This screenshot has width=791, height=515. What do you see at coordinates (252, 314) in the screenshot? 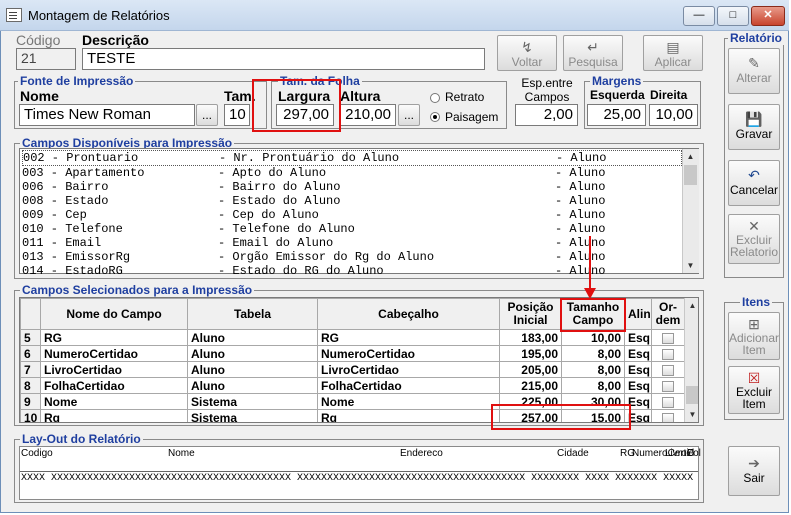
I see `tabela-header: Tabela` at bounding box center [252, 314].